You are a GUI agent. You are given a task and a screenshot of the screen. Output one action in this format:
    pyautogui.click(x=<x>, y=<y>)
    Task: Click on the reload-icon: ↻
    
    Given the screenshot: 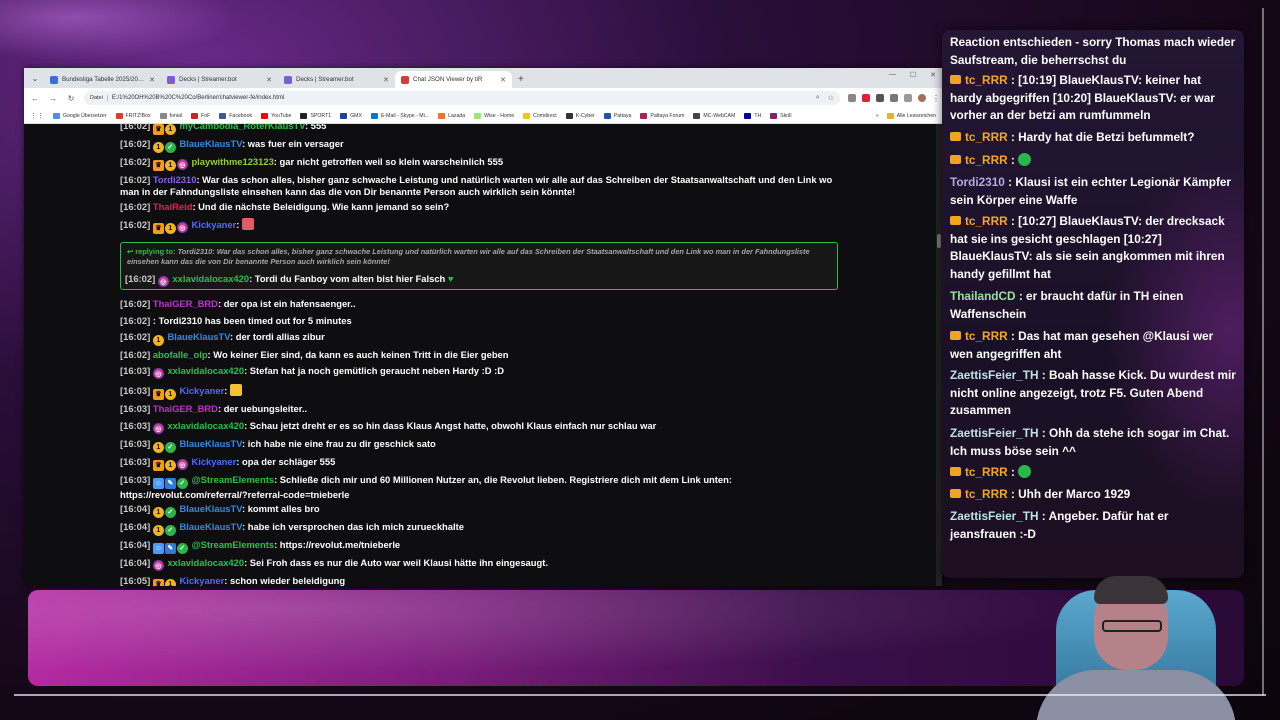 What is the action you would take?
    pyautogui.click(x=71, y=98)
    